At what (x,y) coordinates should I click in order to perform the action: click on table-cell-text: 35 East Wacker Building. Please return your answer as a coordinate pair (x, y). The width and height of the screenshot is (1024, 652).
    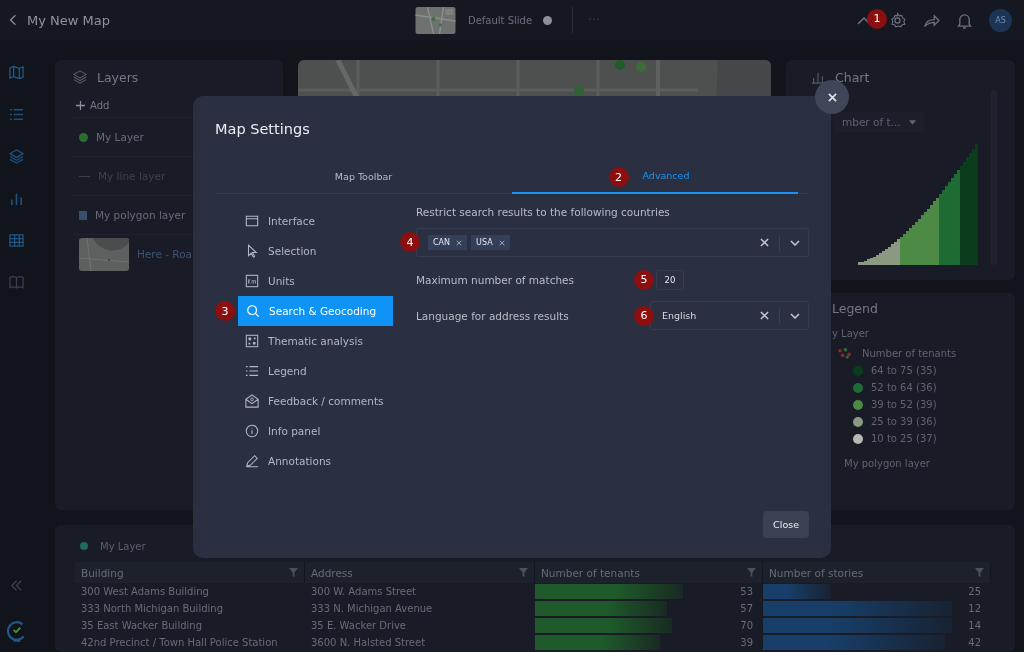
    Looking at the image, I should click on (141, 626).